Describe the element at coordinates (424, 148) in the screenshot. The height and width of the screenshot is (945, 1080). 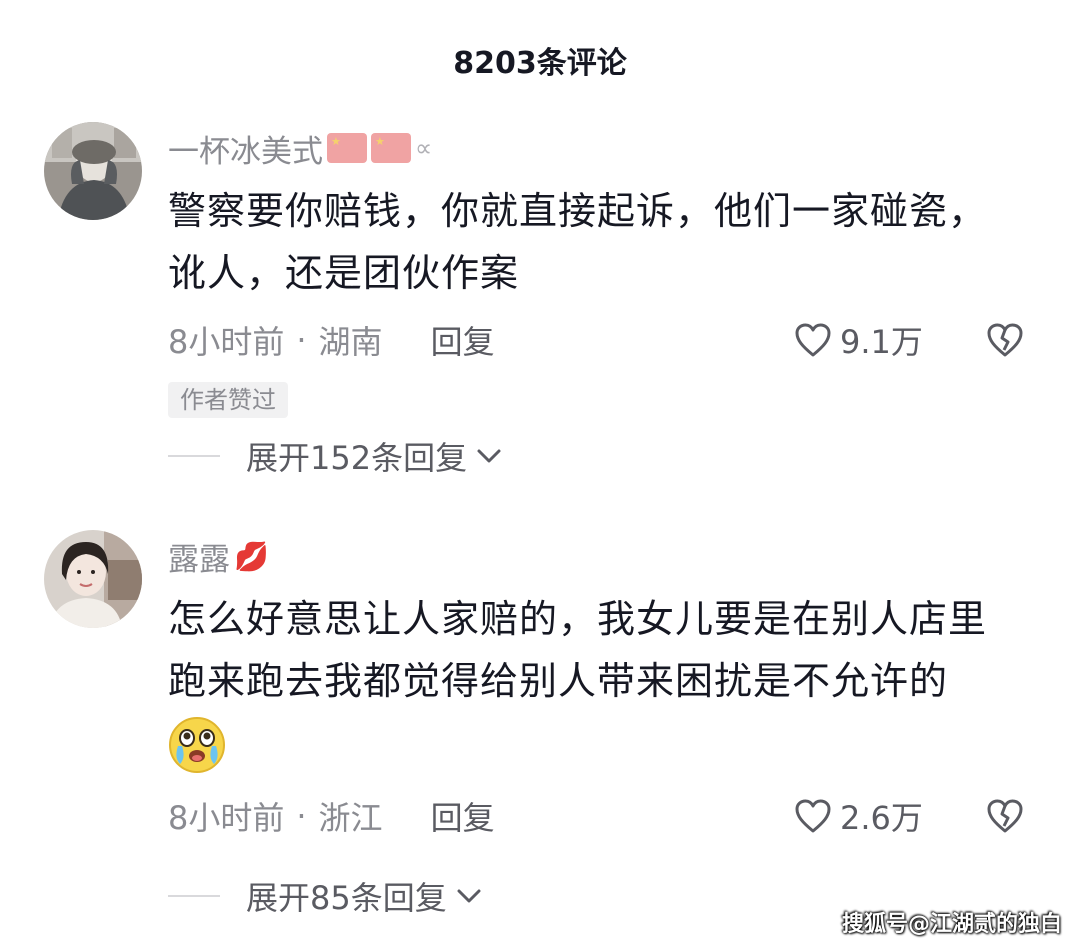
I see `username-suffix: ∝` at that location.